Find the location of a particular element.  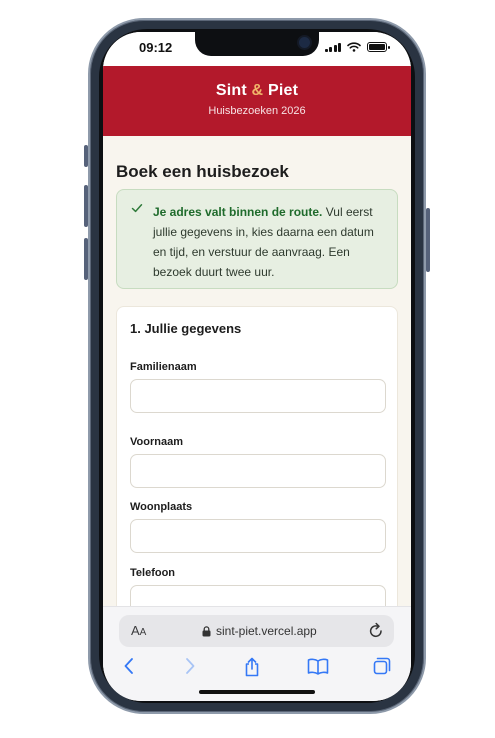

telefoon-label: Telefoon is located at coordinates (153, 573).